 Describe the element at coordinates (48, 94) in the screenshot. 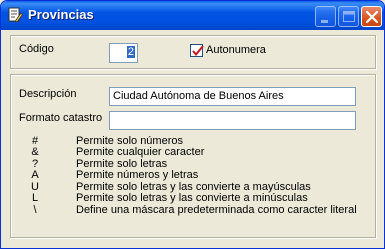

I see `descripcion-label: Descripción` at that location.